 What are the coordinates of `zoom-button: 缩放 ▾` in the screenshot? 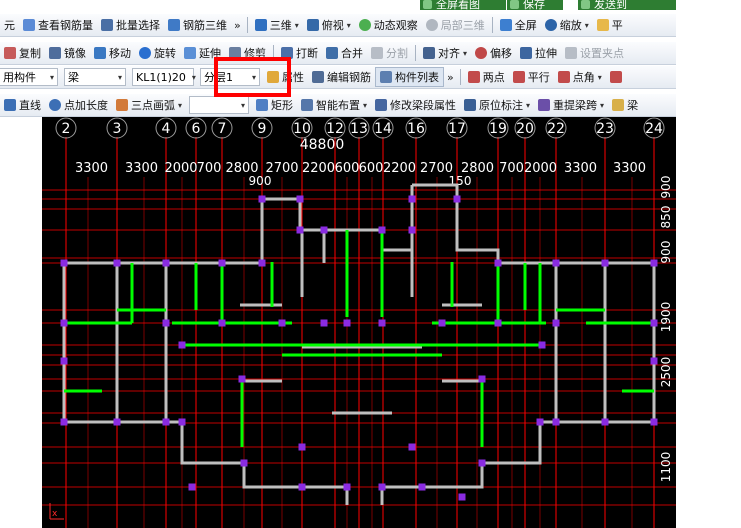 It's located at (567, 25).